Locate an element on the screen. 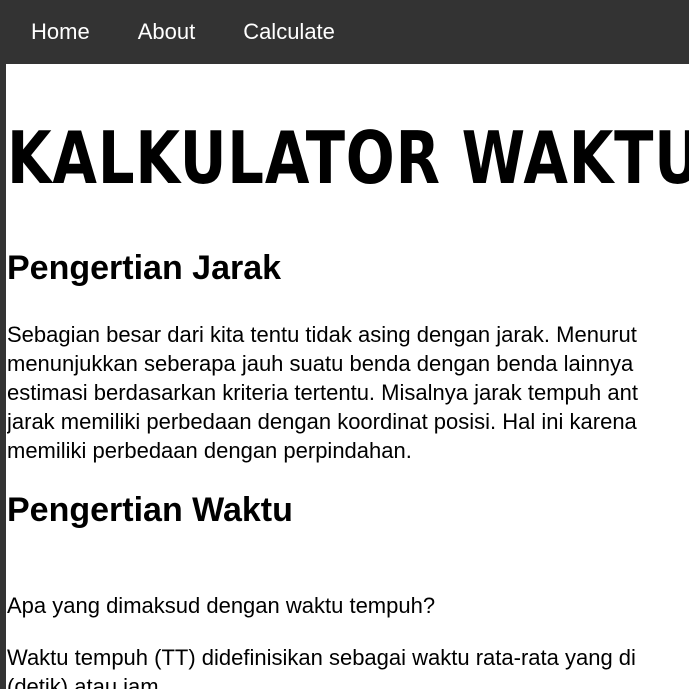 This screenshot has width=689, height=689. section-heading-waktu: Pengertian Waktu is located at coordinates (150, 510).